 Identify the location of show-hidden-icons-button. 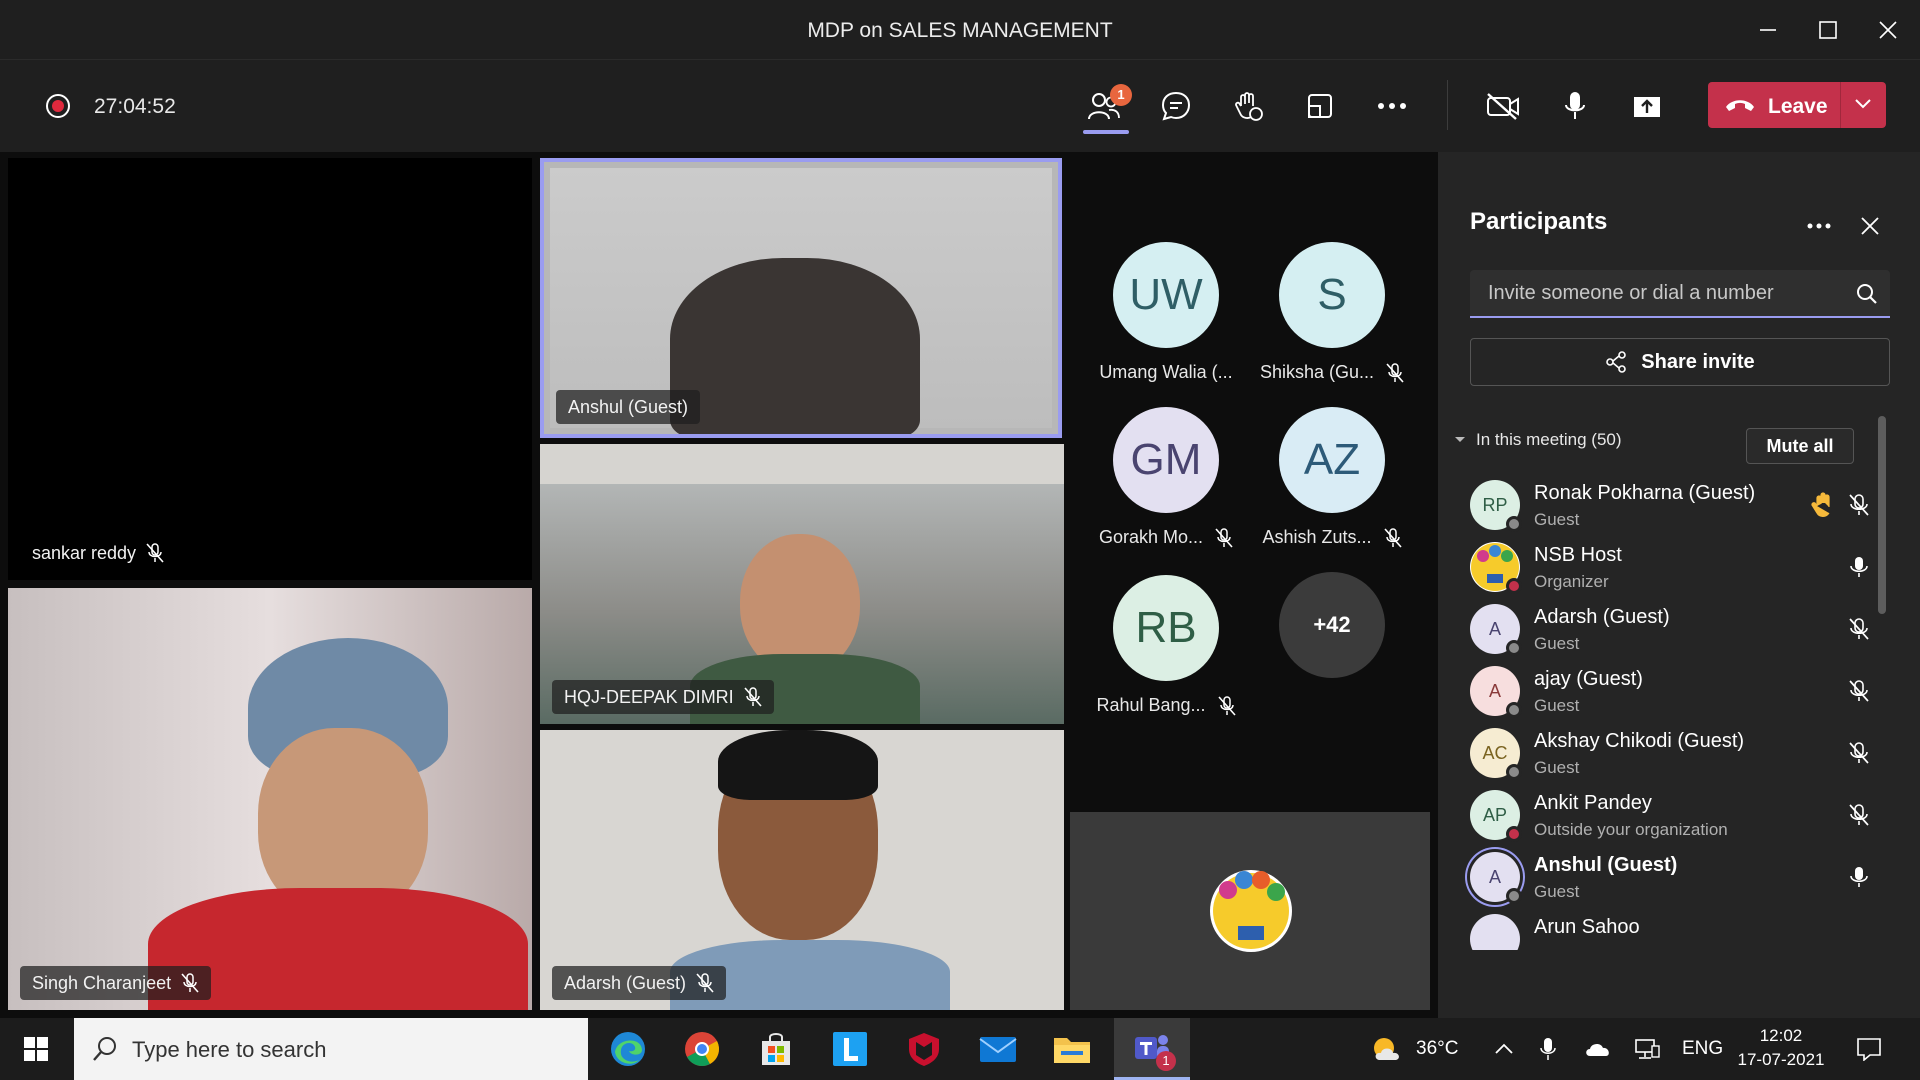
(1504, 1049).